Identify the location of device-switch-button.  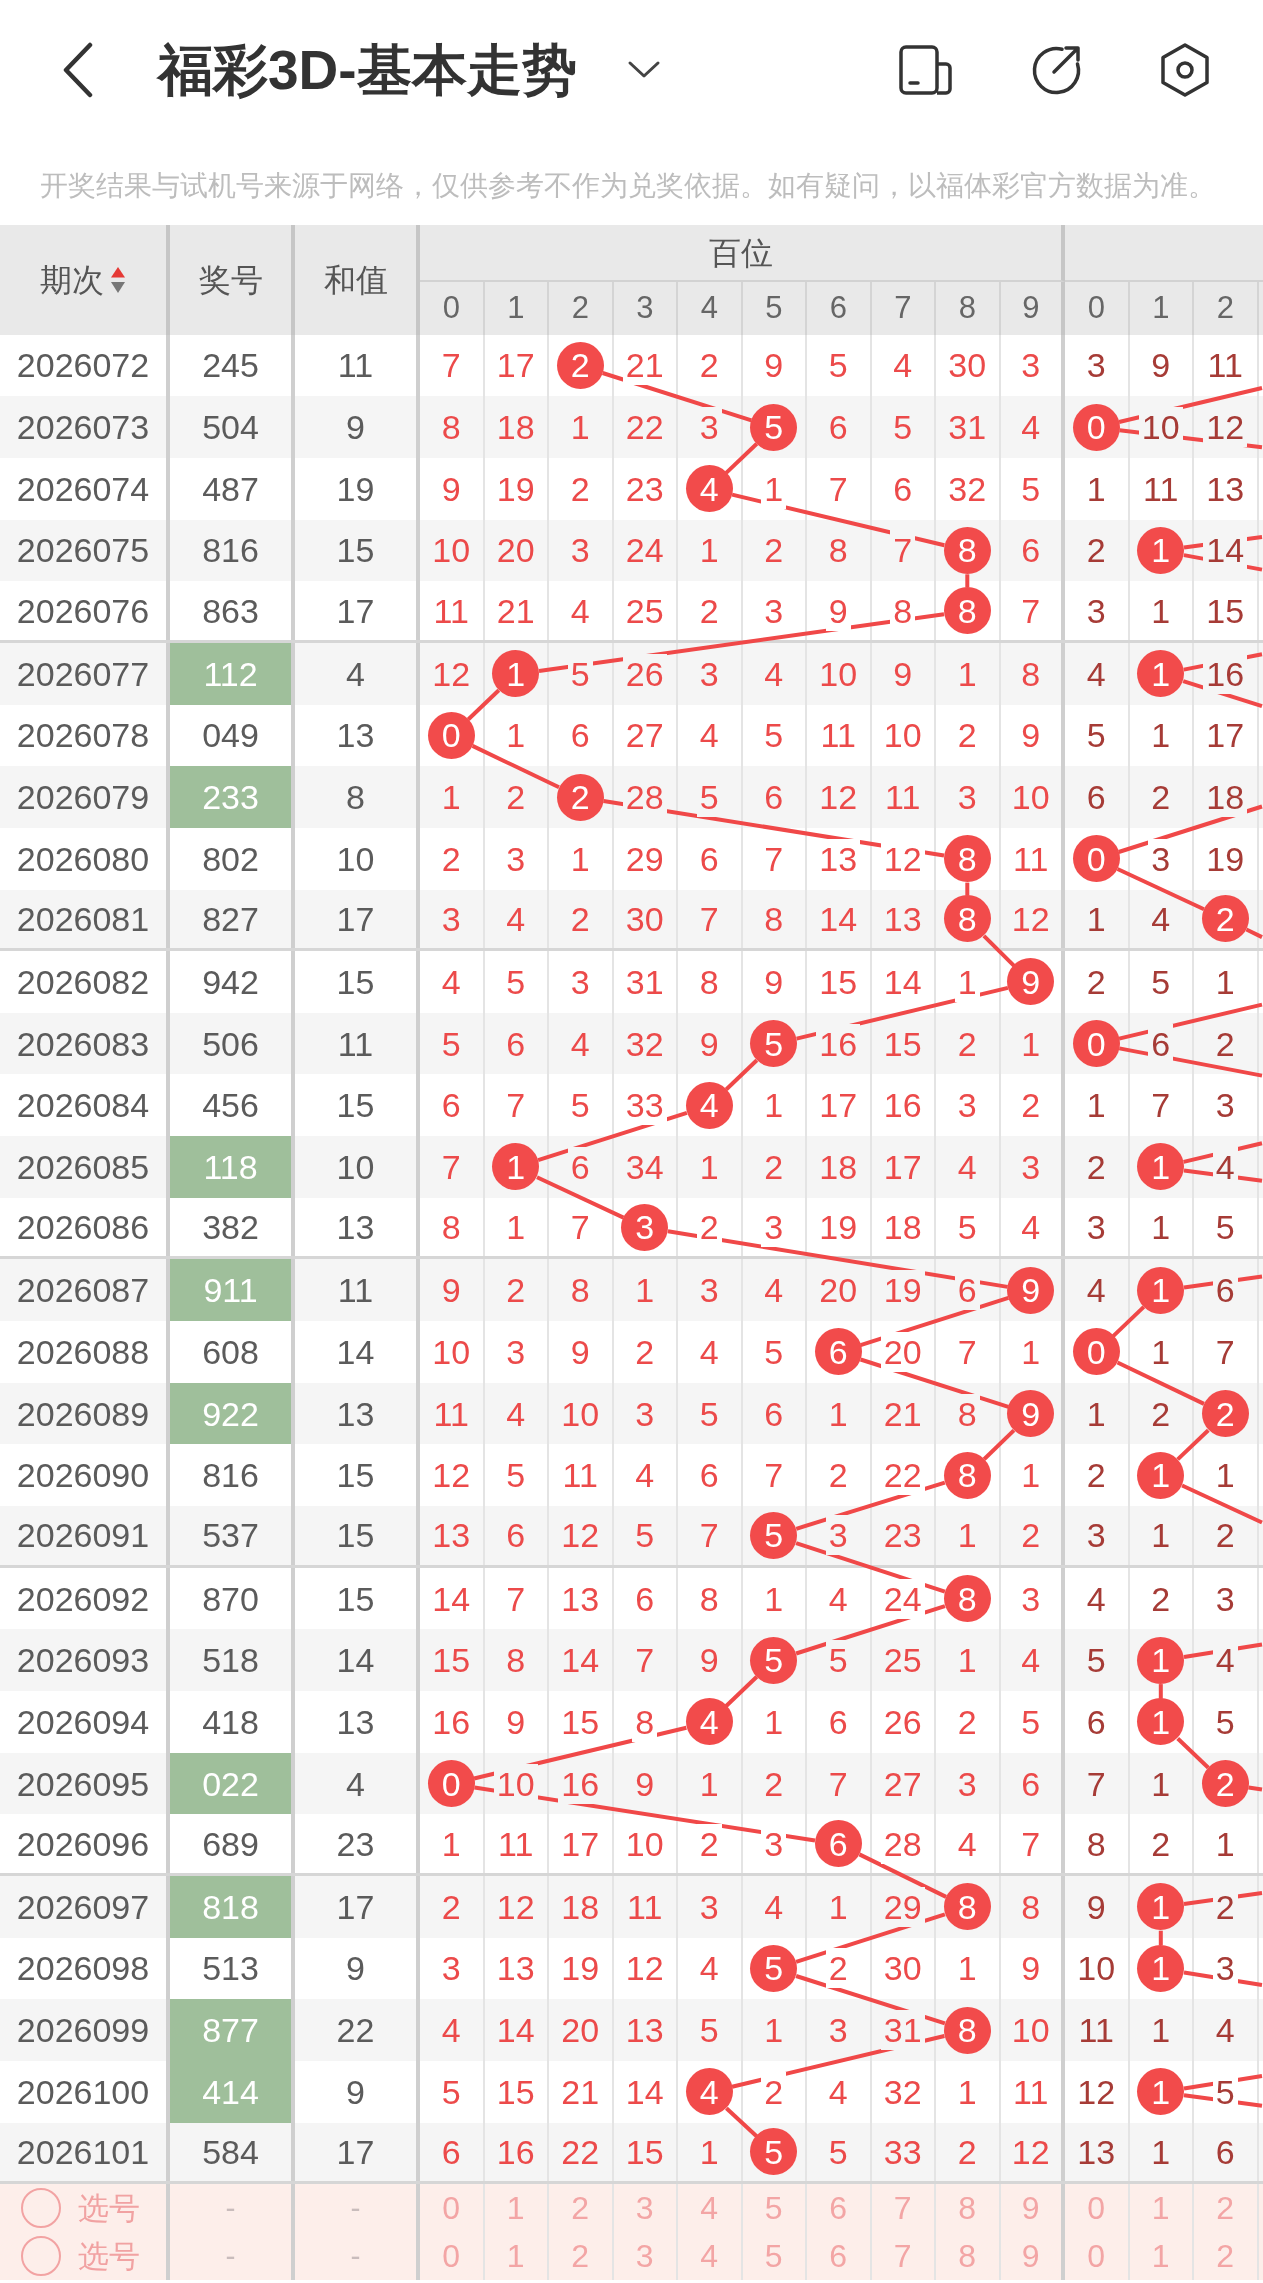
(926, 70).